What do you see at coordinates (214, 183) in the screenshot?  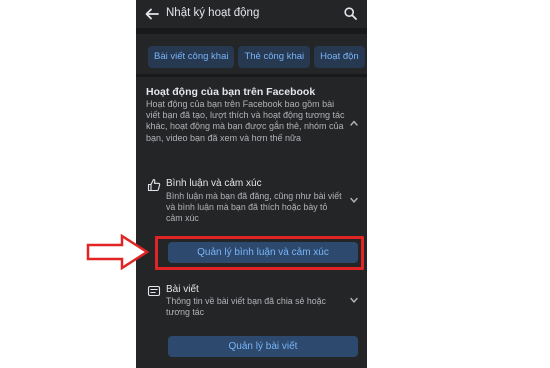 I see `item-title-comments: Bình luận và cảm xúc` at bounding box center [214, 183].